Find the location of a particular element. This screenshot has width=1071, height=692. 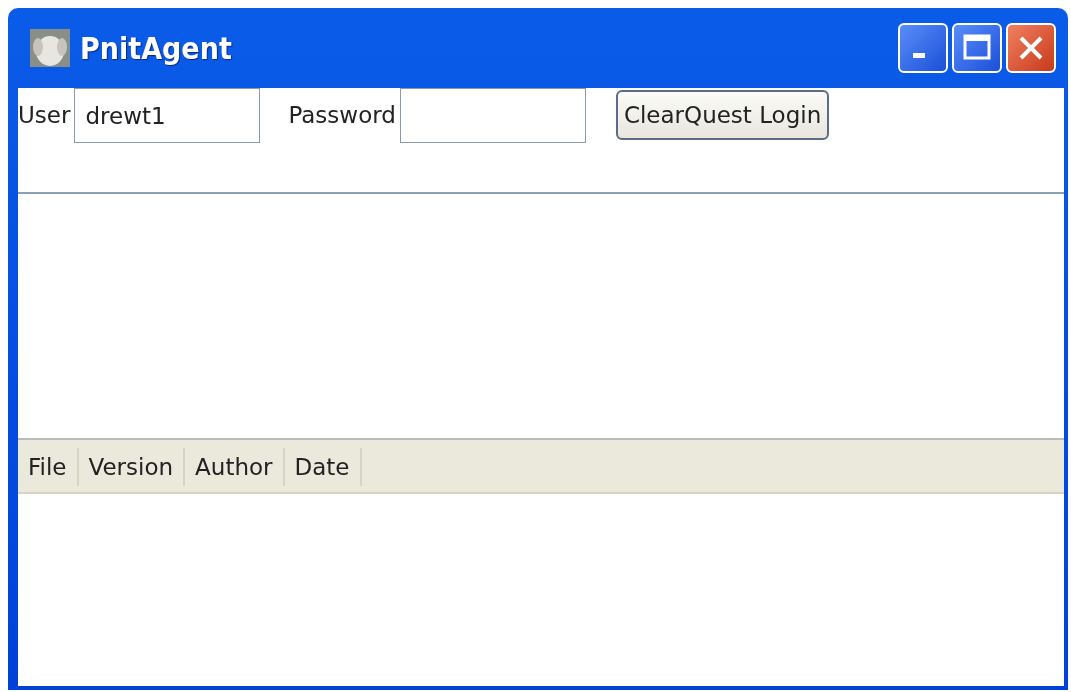

login-button: ClearQuest Login is located at coordinates (722, 115).